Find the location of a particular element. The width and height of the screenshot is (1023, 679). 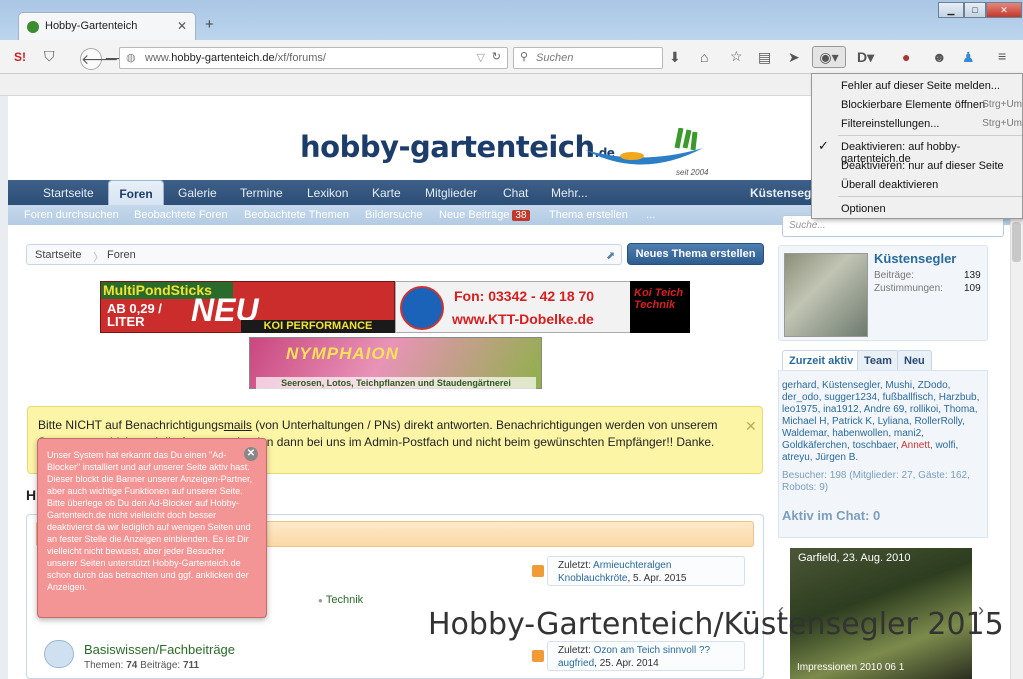

subnav-neue-beitraege-label: Neue Beiträge is located at coordinates (474, 215).